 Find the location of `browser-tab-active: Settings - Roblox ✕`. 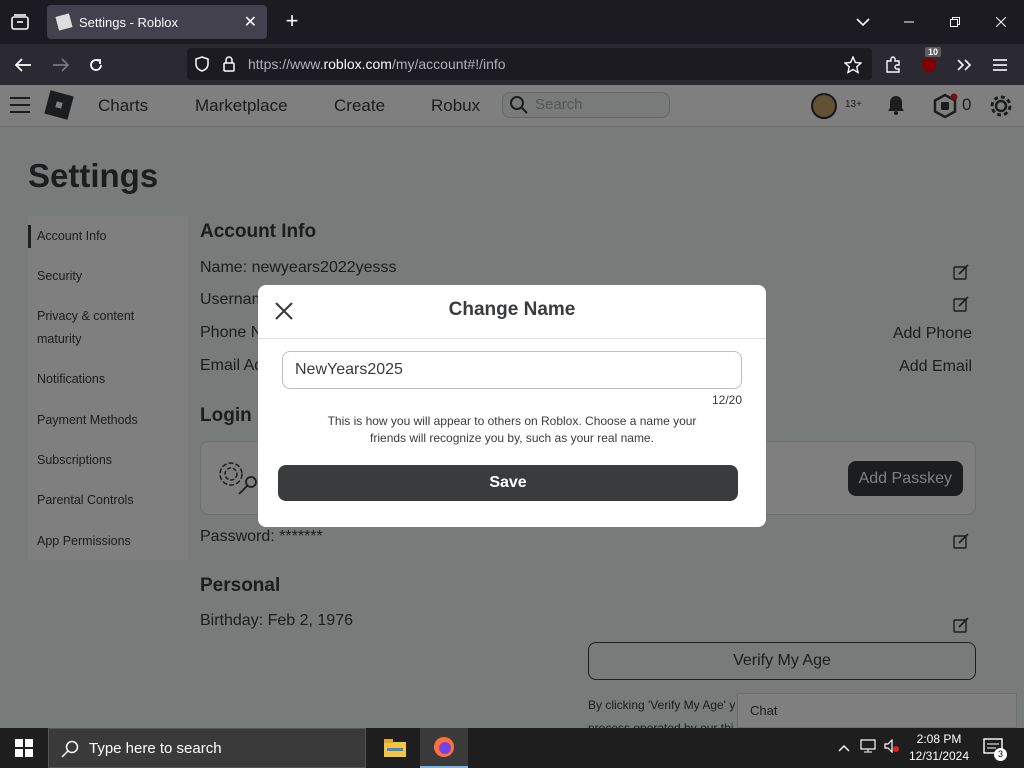

browser-tab-active: Settings - Roblox ✕ is located at coordinates (157, 22).